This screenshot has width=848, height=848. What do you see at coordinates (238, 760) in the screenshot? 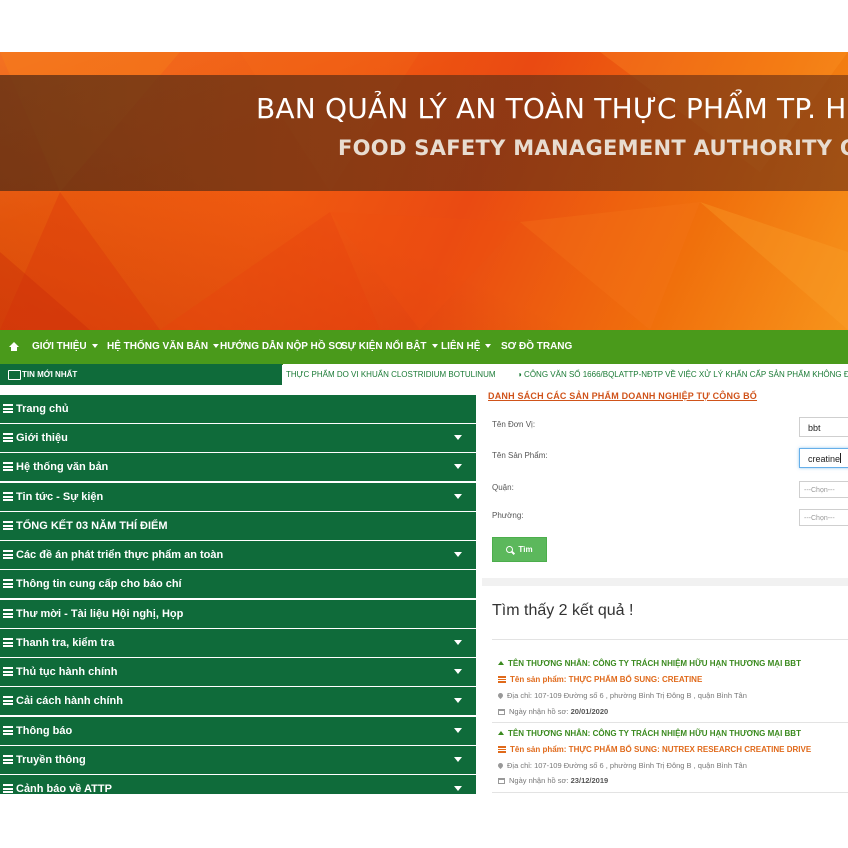
I see `sidebar-item-truyen-thong: Truyền thông` at bounding box center [238, 760].